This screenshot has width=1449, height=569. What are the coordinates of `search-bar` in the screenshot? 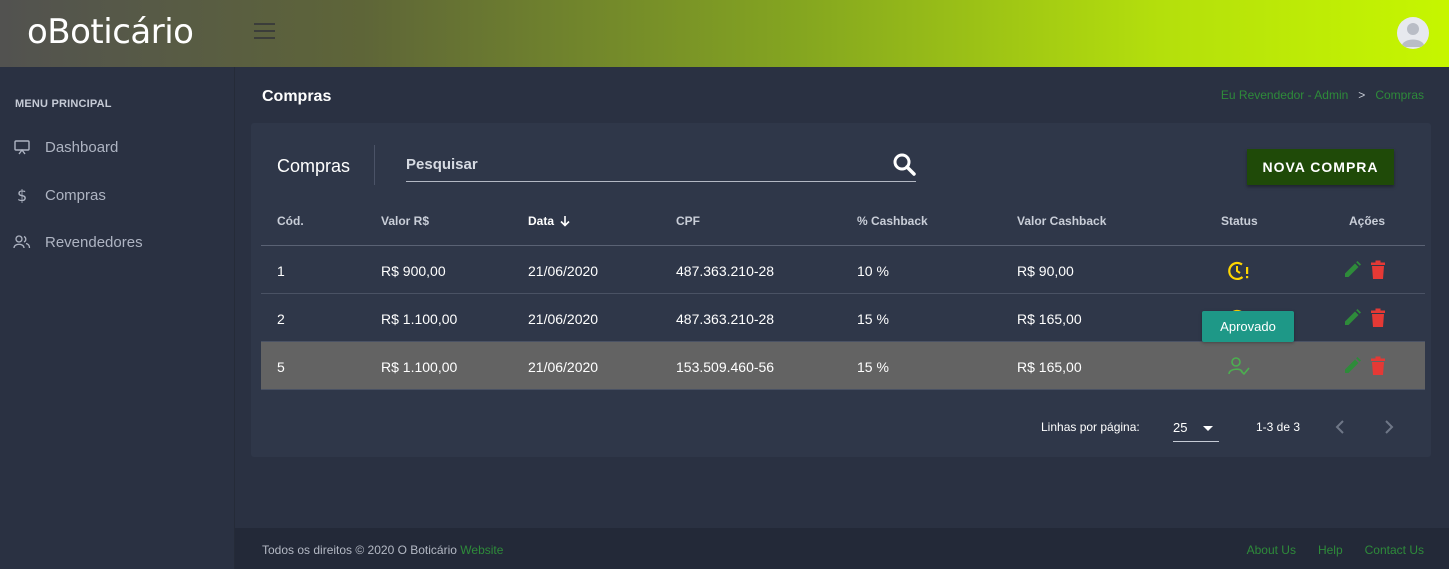 It's located at (661, 163).